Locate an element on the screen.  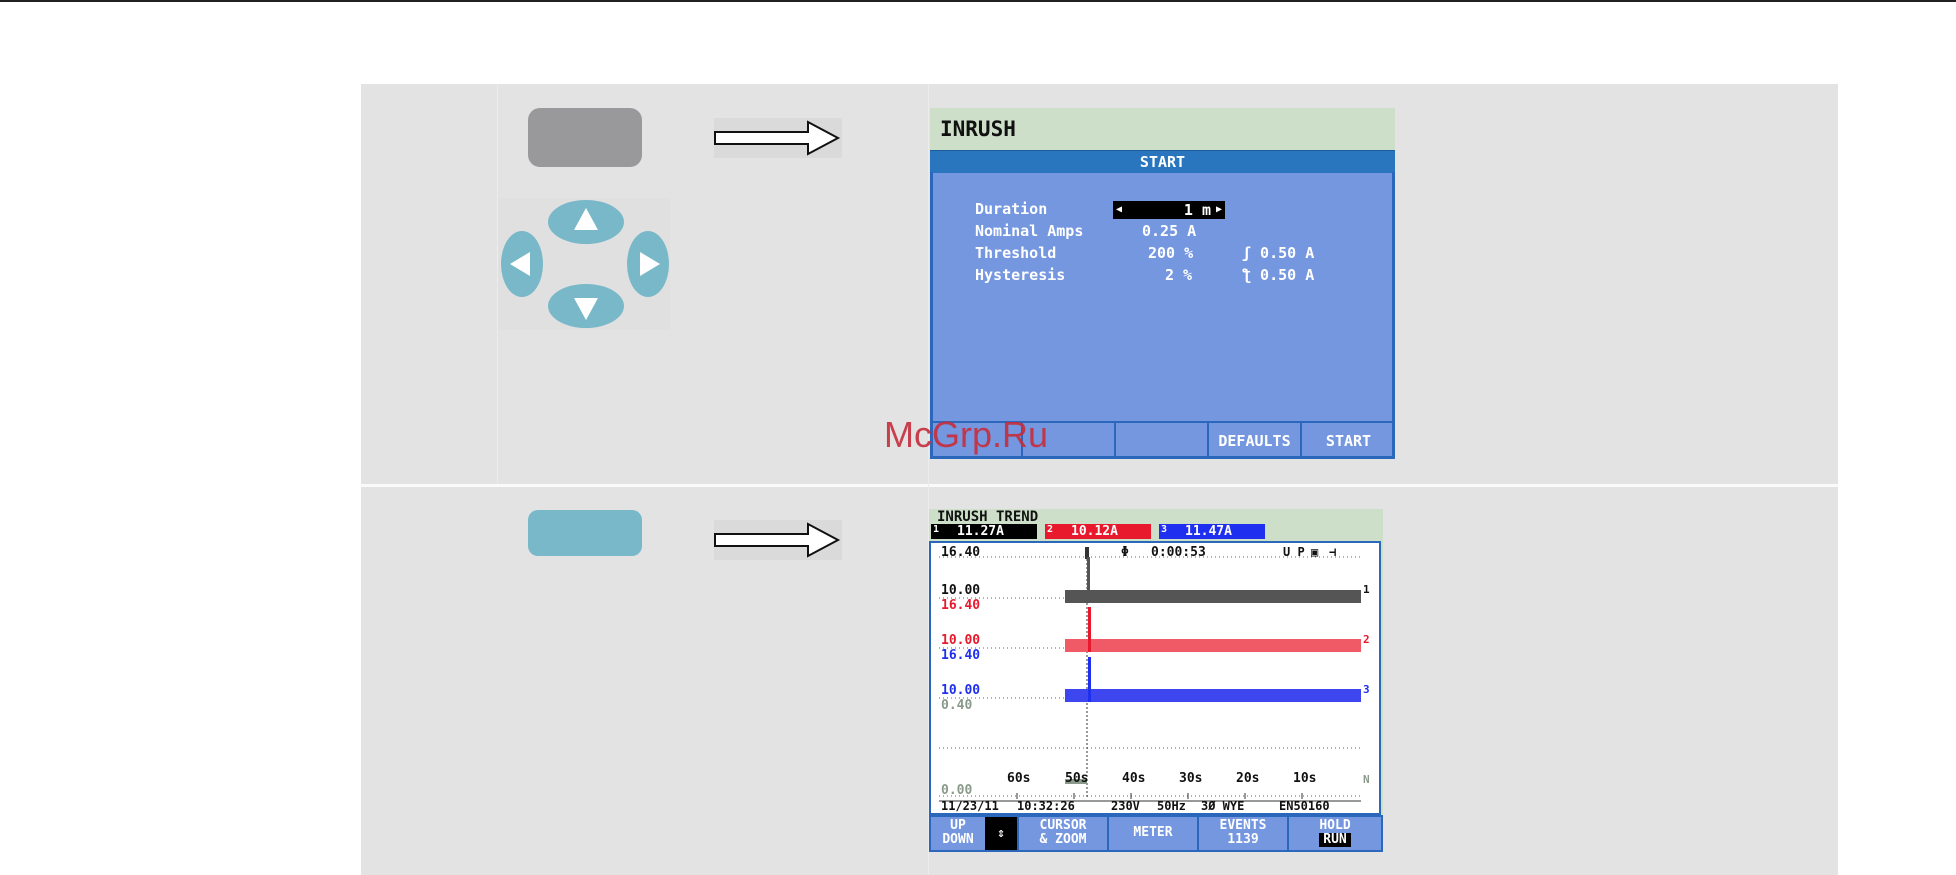
track-n-max: 0.40 is located at coordinates (957, 705).